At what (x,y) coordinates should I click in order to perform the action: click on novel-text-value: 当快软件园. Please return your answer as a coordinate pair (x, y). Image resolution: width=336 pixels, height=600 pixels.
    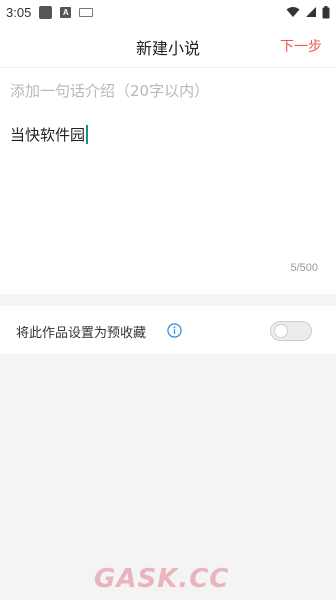
    Looking at the image, I should click on (48, 135).